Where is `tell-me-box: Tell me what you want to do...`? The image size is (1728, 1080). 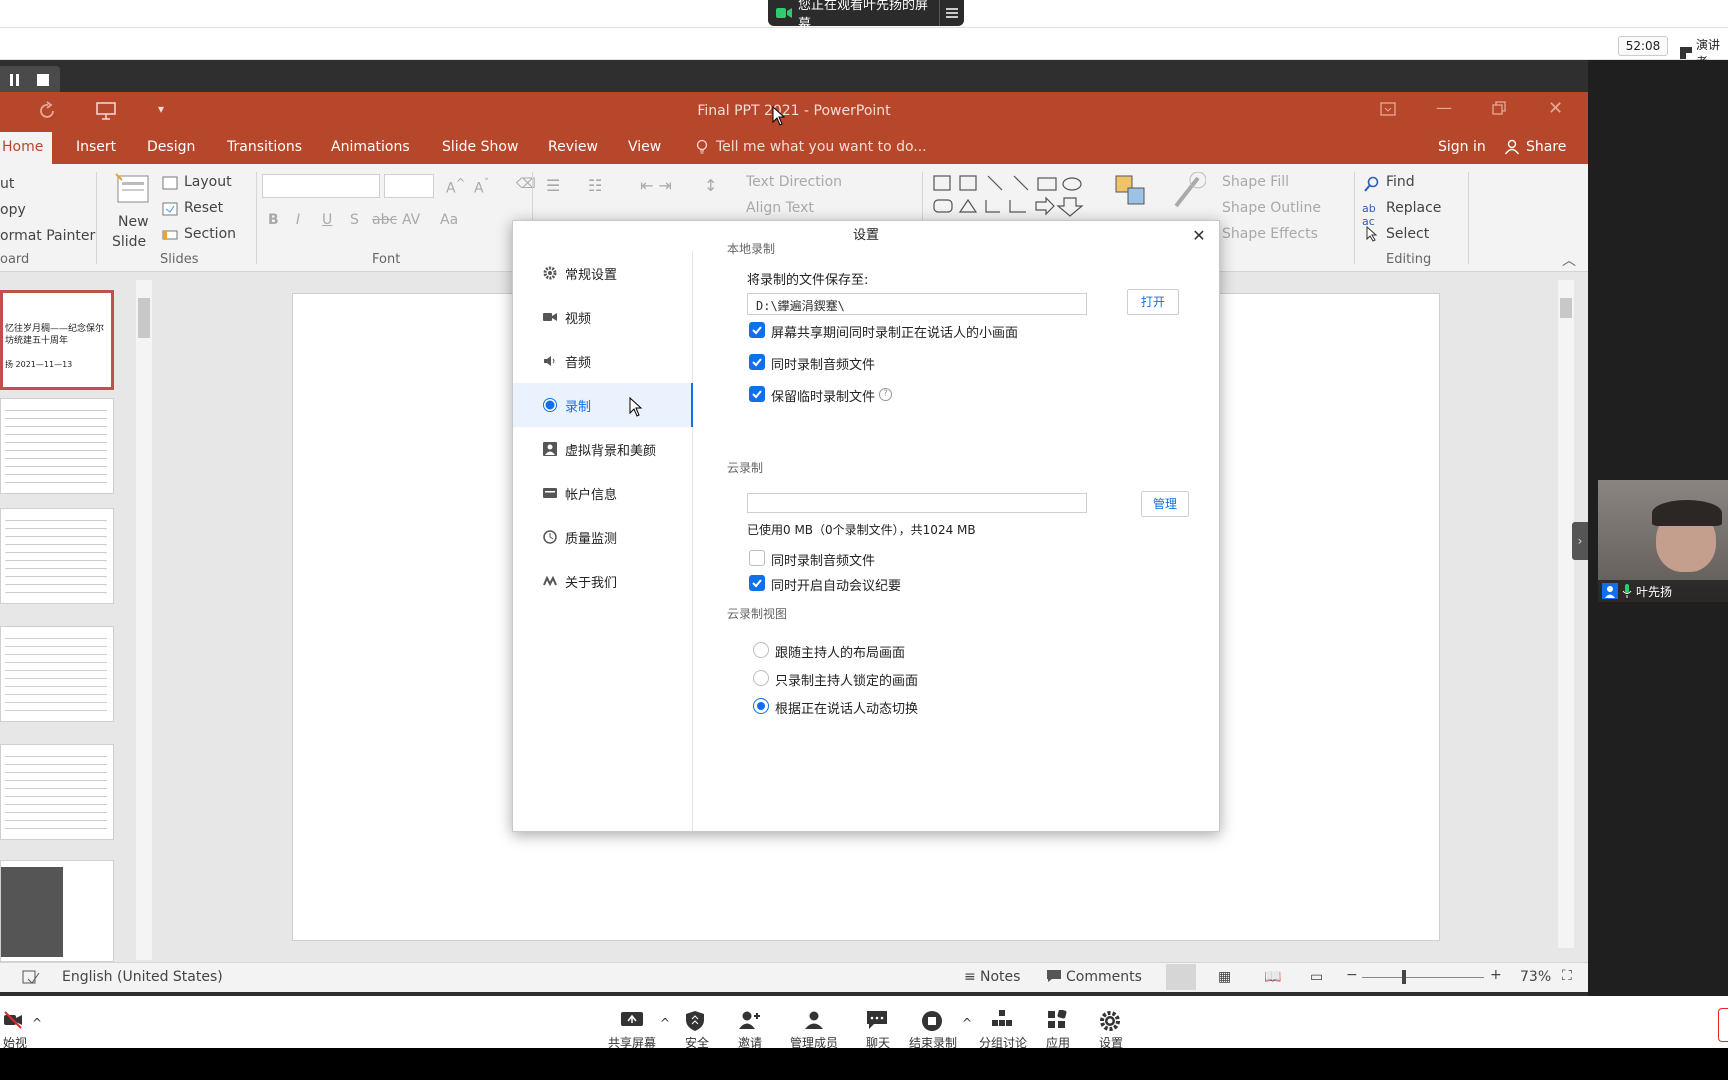 tell-me-box: Tell me what you want to do... is located at coordinates (821, 147).